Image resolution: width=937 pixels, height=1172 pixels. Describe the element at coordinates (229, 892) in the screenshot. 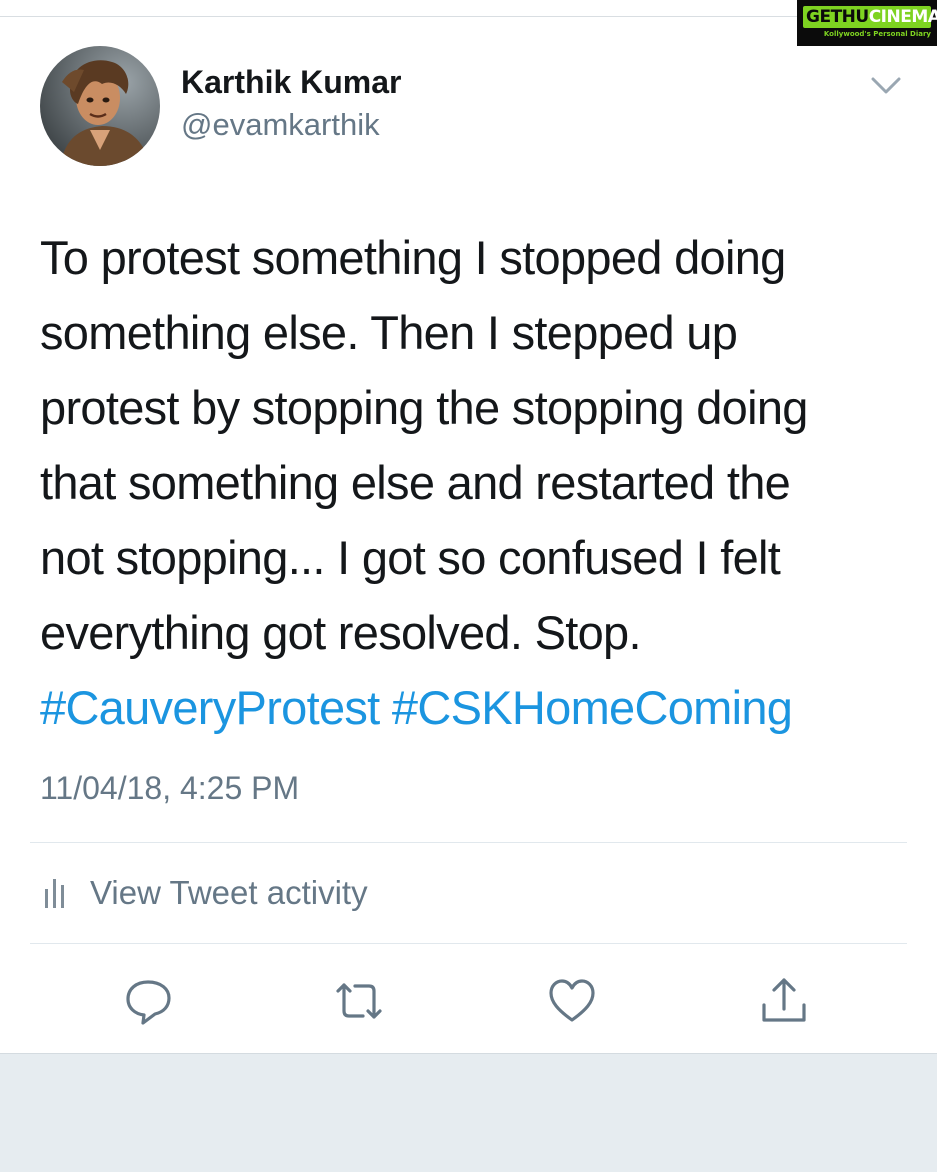

I see `activity-label: View Tweet activity` at that location.